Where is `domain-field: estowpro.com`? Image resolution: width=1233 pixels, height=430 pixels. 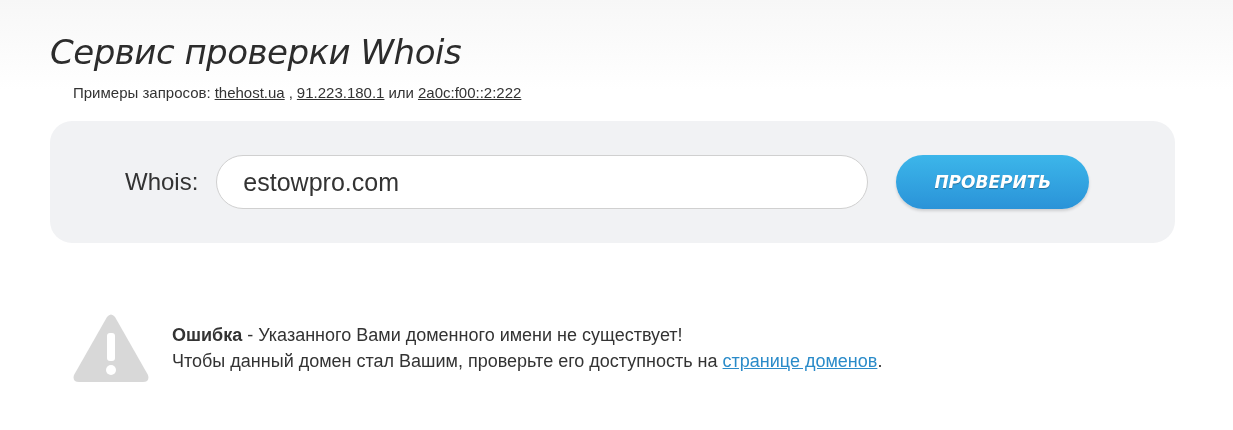
domain-field: estowpro.com is located at coordinates (542, 182).